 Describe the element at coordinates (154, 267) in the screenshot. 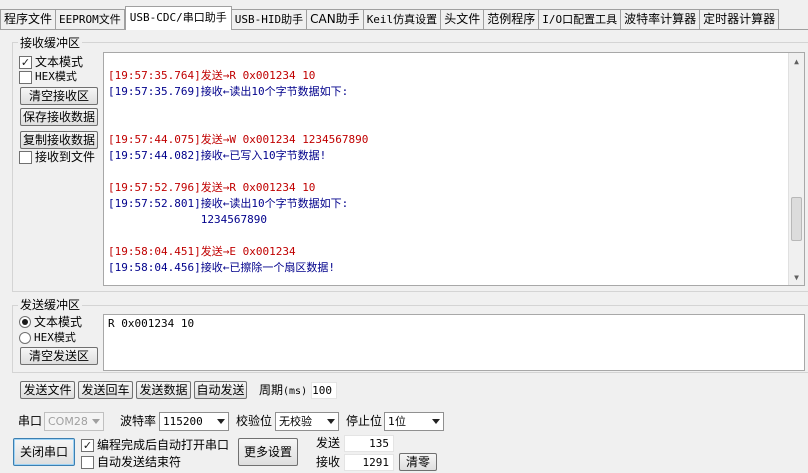

I see `log-timestamp: [19:58:04.456]` at that location.